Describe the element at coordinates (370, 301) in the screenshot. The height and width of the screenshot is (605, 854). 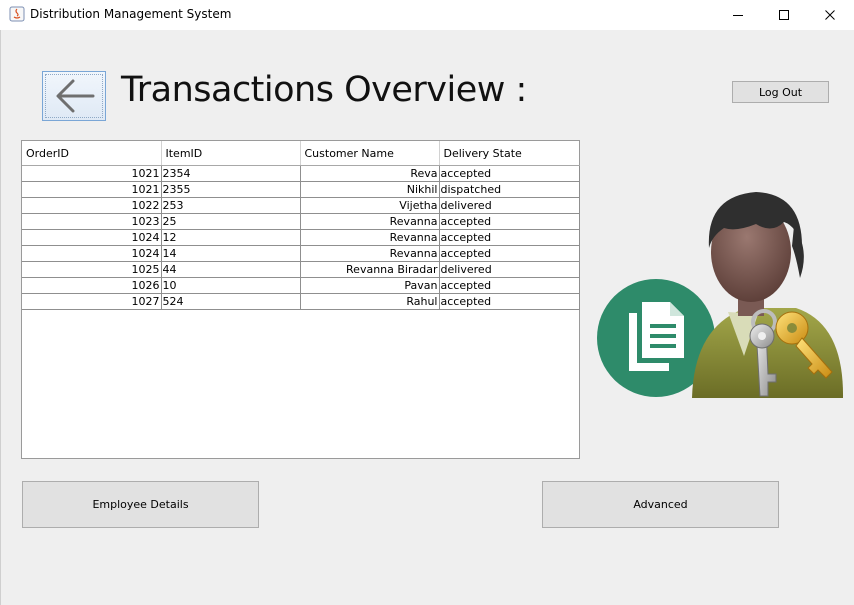
I see `customer-name-cell: Rahul` at that location.